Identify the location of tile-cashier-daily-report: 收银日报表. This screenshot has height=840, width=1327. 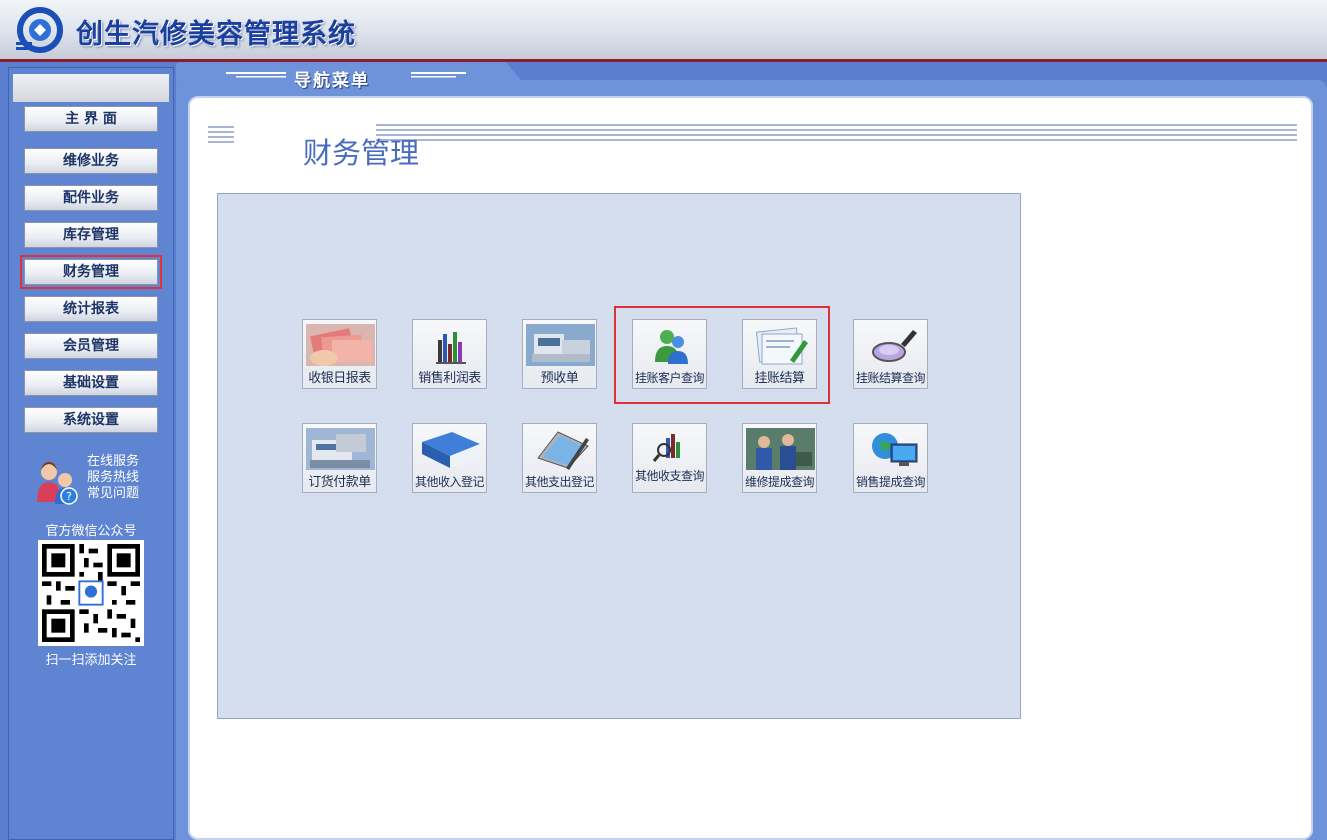
(339, 354).